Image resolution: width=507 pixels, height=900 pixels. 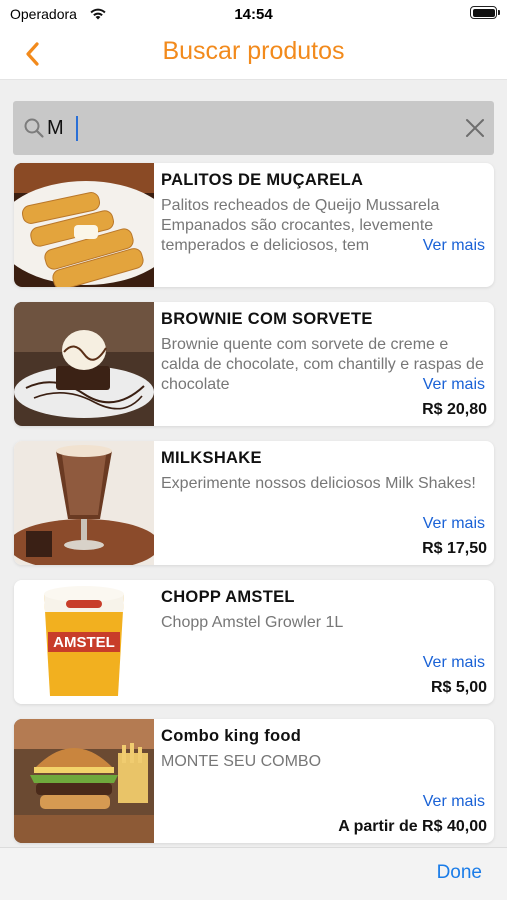 What do you see at coordinates (253, 873) in the screenshot?
I see `keyboard-toolbar: Done` at bounding box center [253, 873].